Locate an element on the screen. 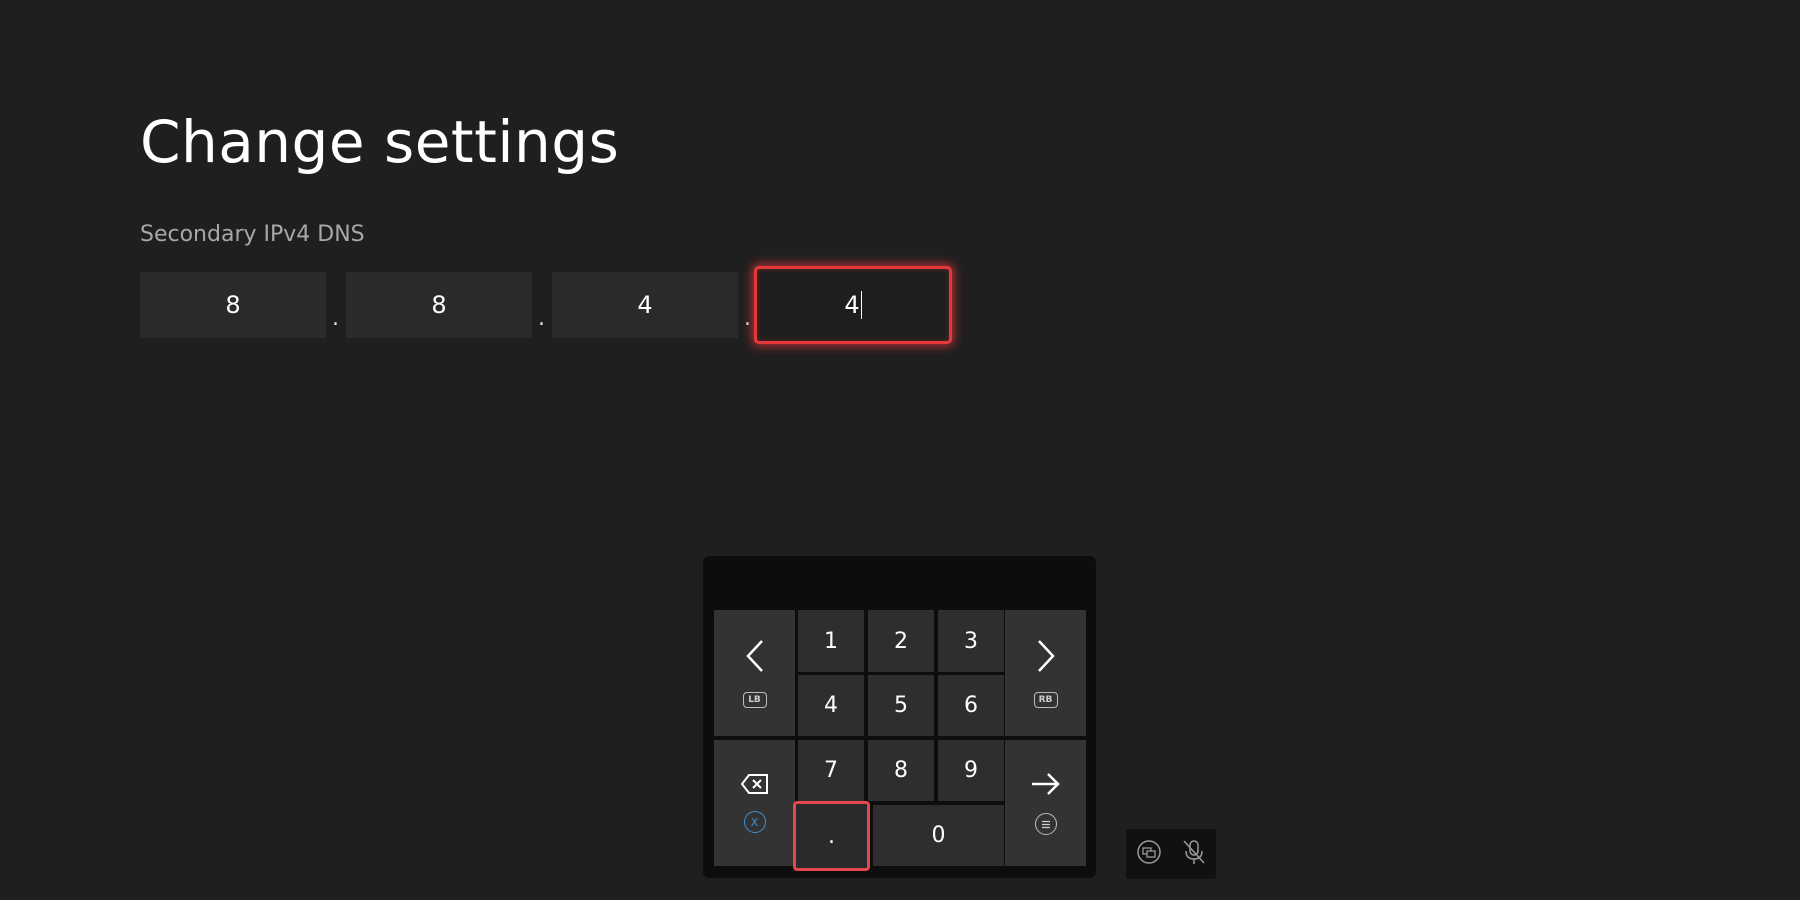 The image size is (1800, 900). rb-button-icon: RB is located at coordinates (1045, 700).